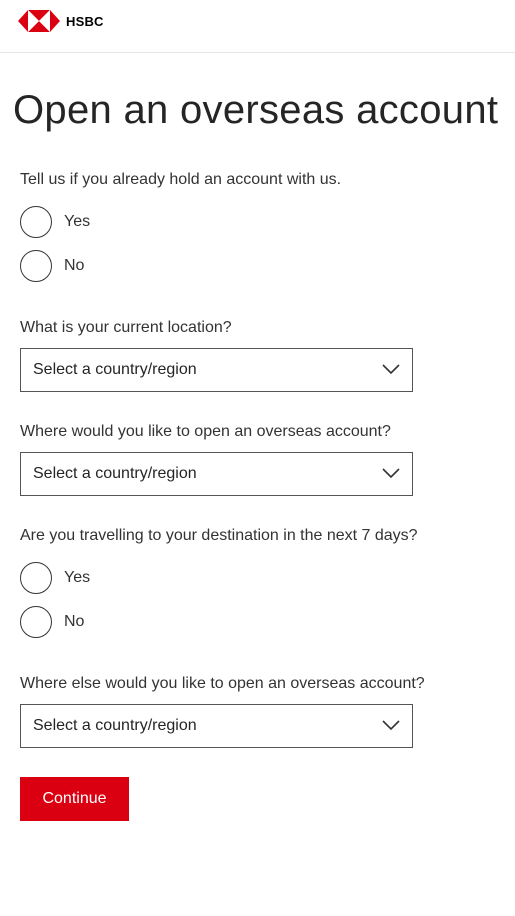 Image resolution: width=515 pixels, height=916 pixels. I want to click on travelling-no-option: No, so click(52, 622).